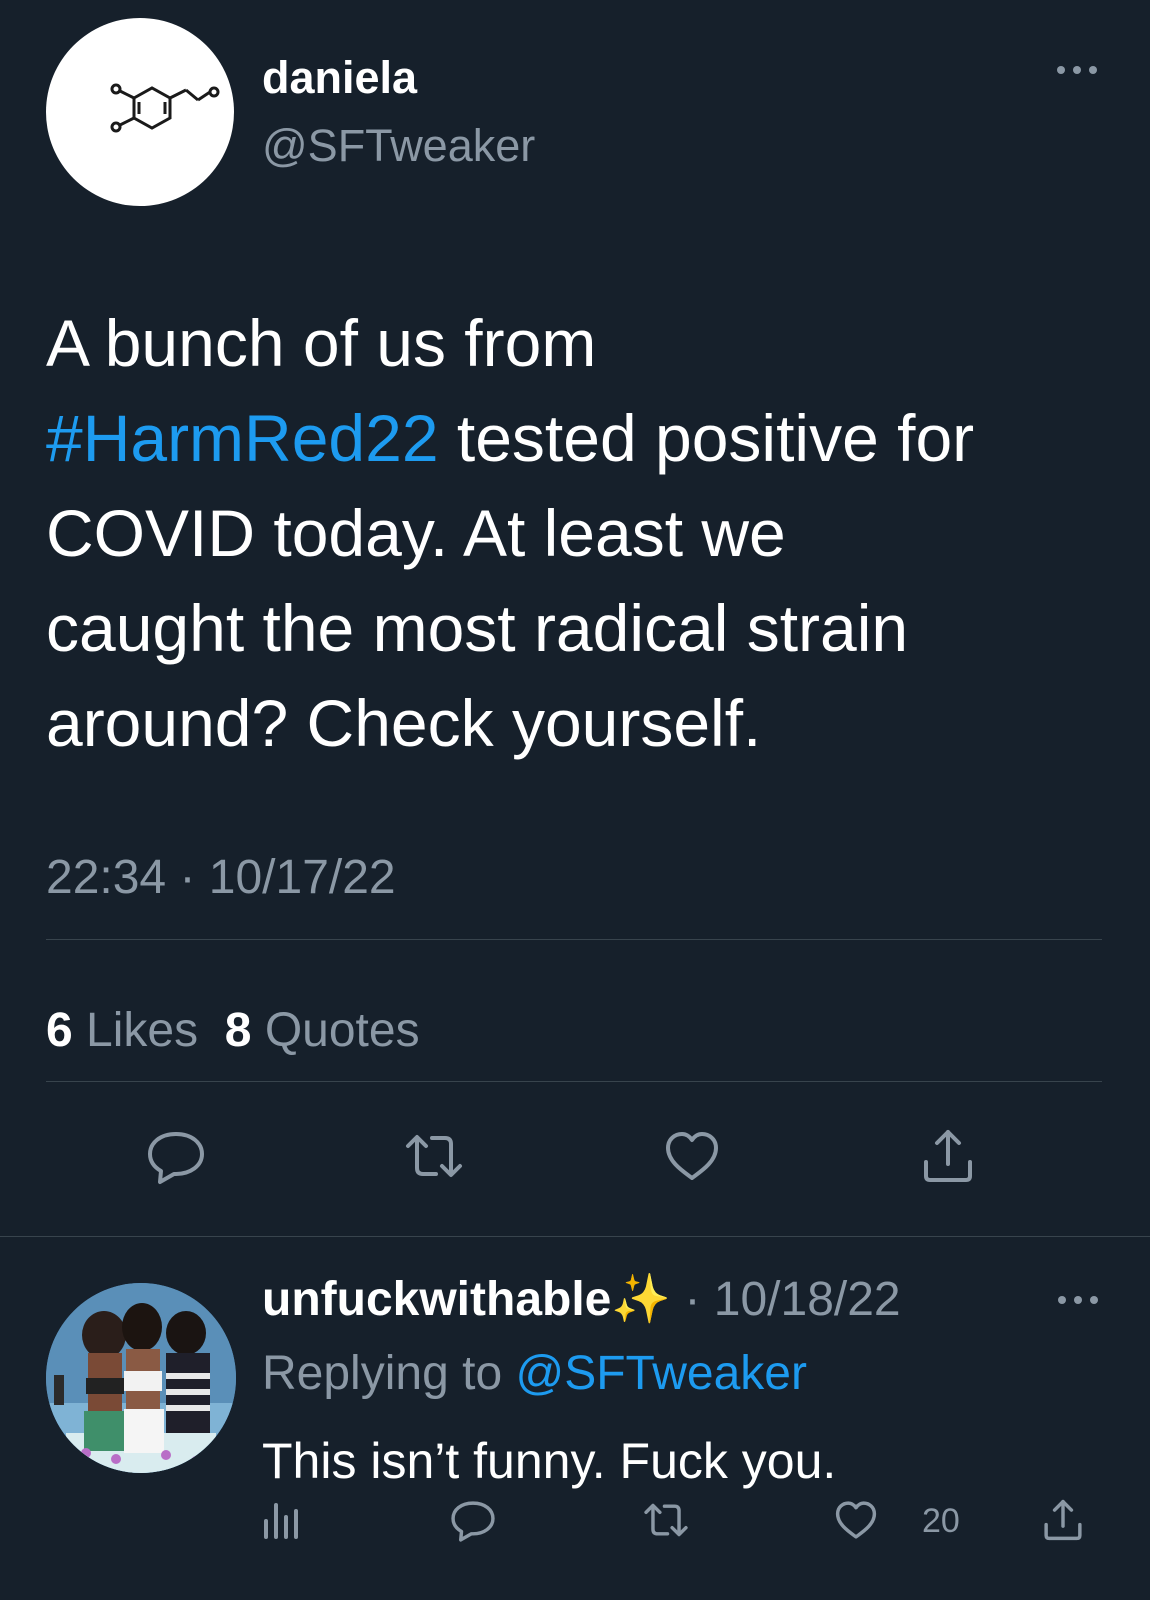  I want to click on hashtag-link: #HarmRed22, so click(242, 438).